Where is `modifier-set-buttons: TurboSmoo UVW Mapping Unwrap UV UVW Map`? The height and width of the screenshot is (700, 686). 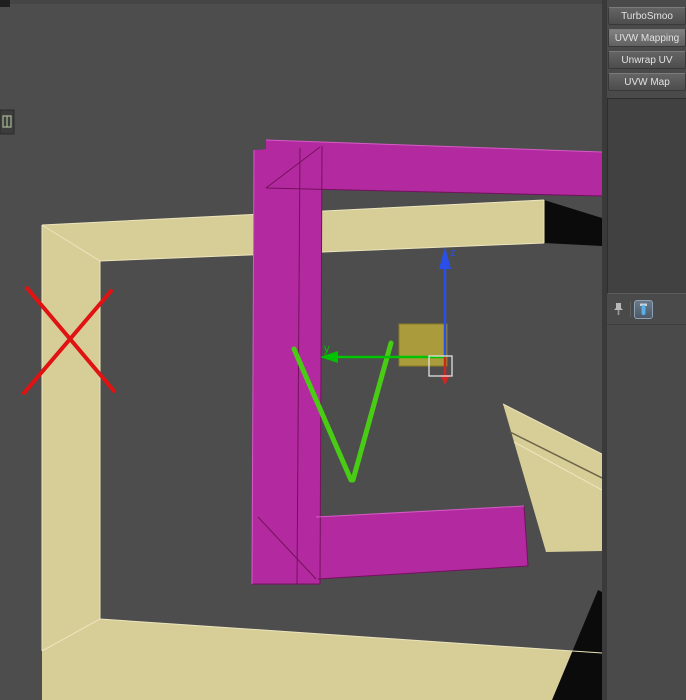 modifier-set-buttons: TurboSmoo UVW Mapping Unwrap UV UVW Map is located at coordinates (646, 51).